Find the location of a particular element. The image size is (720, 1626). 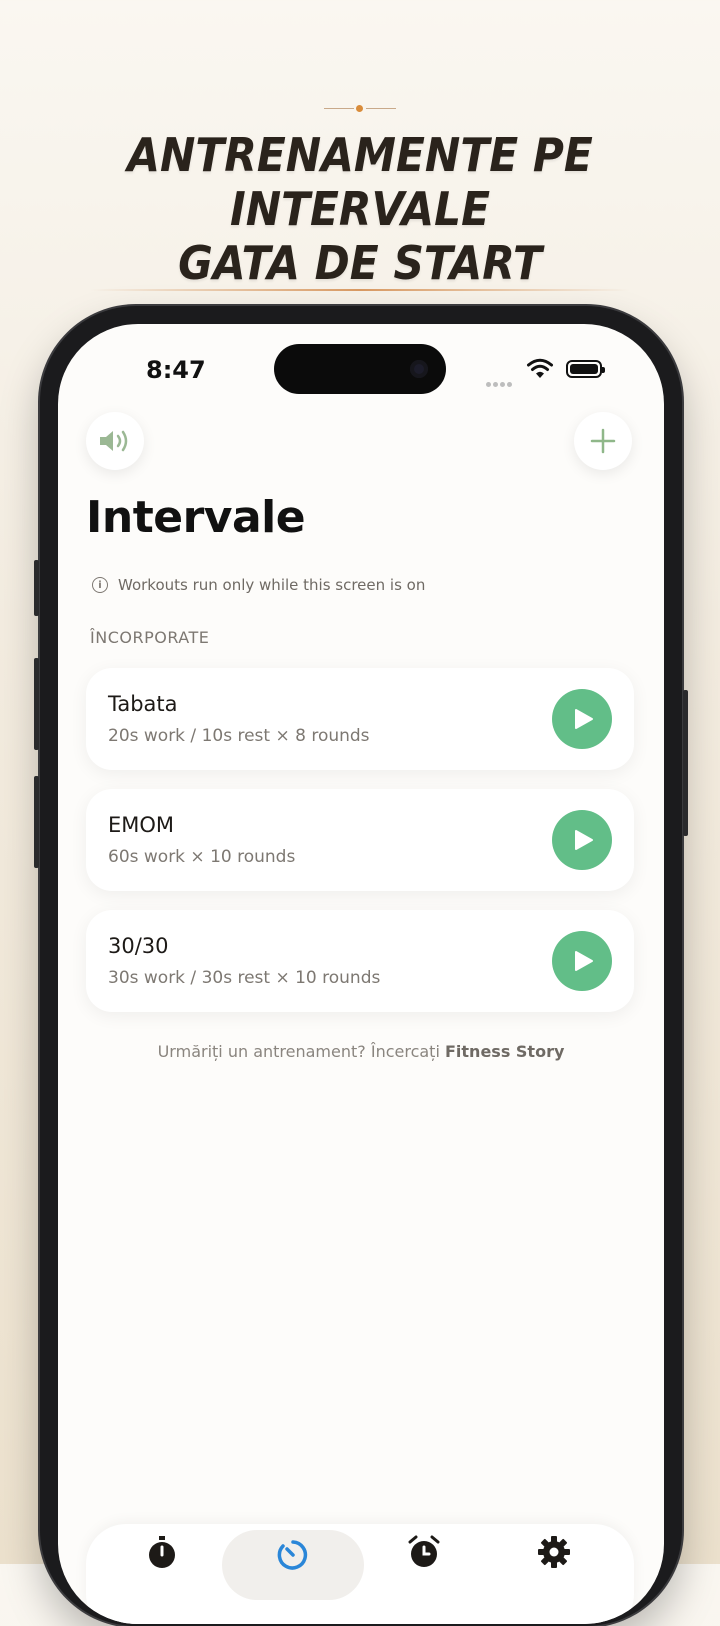

interval-timer-icon is located at coordinates (292, 1555).